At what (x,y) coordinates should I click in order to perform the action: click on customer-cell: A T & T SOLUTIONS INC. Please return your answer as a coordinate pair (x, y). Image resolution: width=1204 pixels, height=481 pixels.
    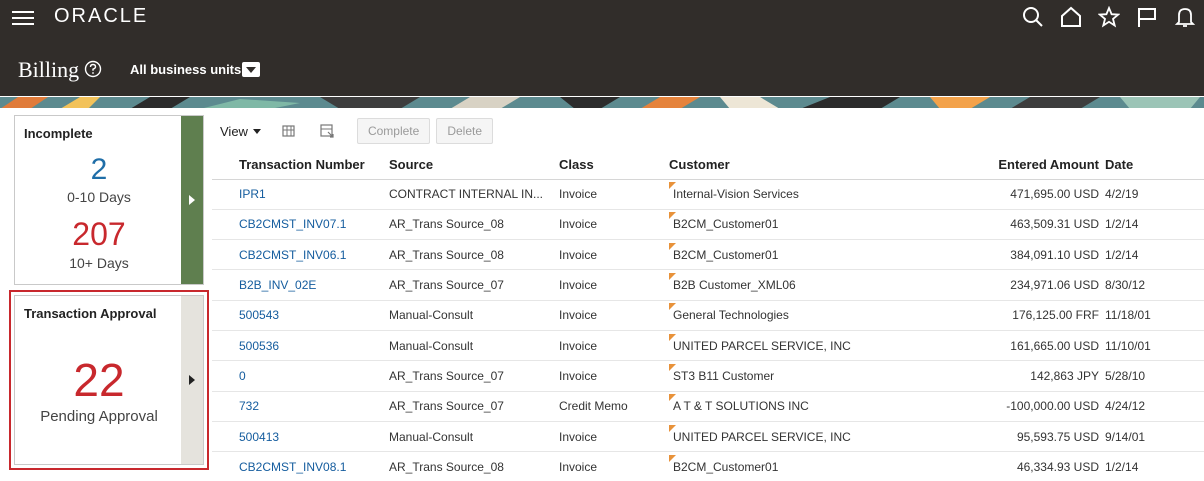
    Looking at the image, I should click on (739, 406).